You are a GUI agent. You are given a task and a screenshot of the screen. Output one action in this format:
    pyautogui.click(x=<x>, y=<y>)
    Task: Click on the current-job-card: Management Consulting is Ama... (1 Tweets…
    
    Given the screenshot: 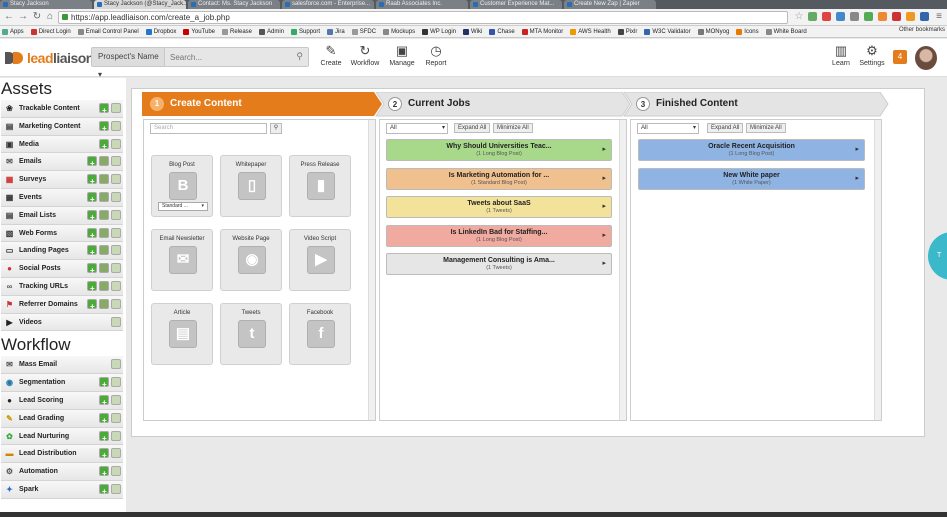 What is the action you would take?
    pyautogui.click(x=499, y=264)
    